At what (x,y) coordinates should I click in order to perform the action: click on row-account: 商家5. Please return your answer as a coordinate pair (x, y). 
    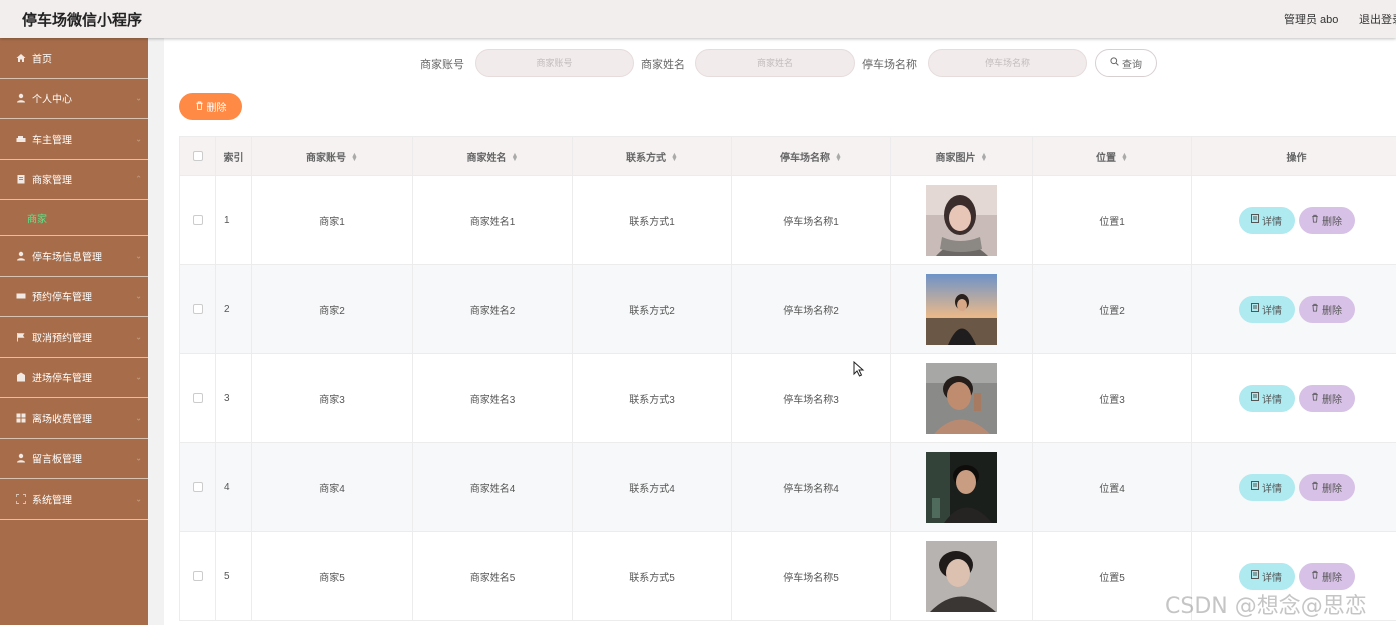
    Looking at the image, I should click on (332, 576).